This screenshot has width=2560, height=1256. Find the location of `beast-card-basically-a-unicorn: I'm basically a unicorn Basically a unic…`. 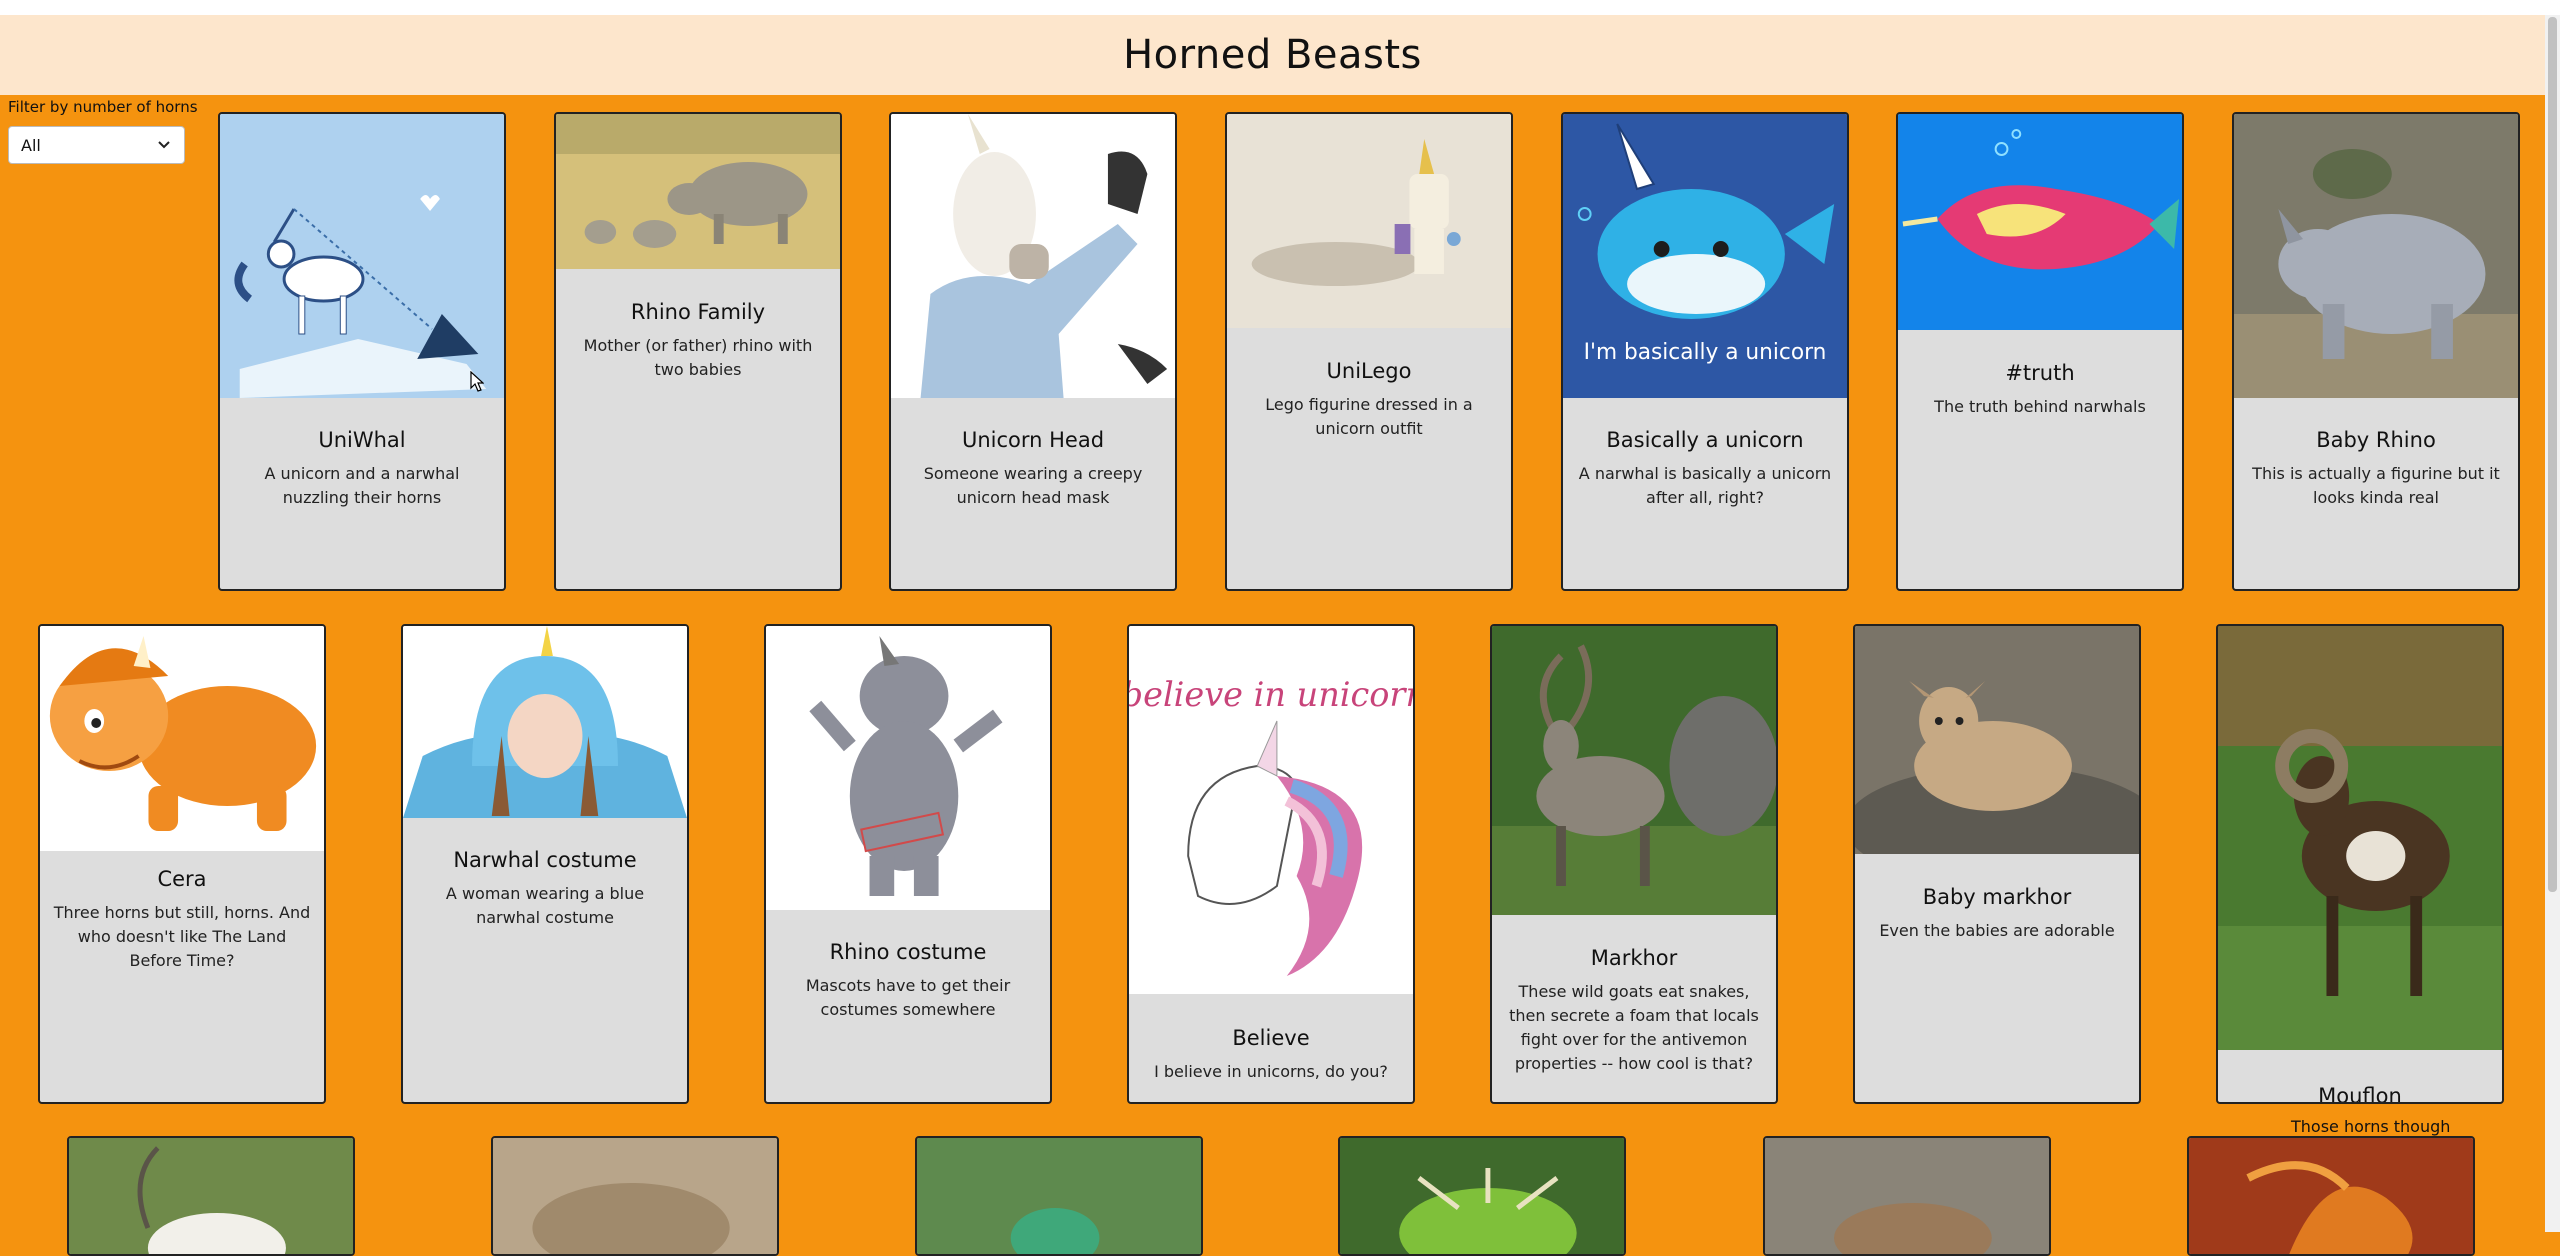

beast-card-basically-a-unicorn: I'm basically a unicorn Basically a unic… is located at coordinates (1705, 351).